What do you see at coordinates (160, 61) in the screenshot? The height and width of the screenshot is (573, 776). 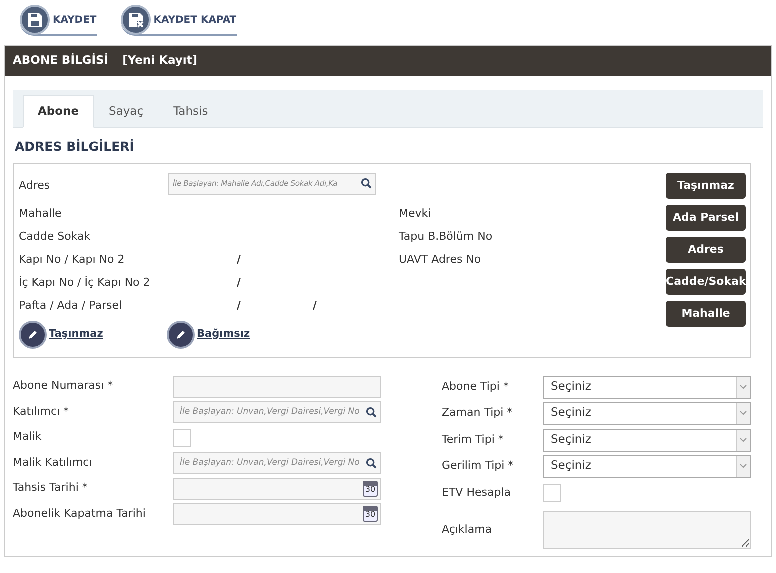 I see `record-status: [Yeni Kayıt]` at bounding box center [160, 61].